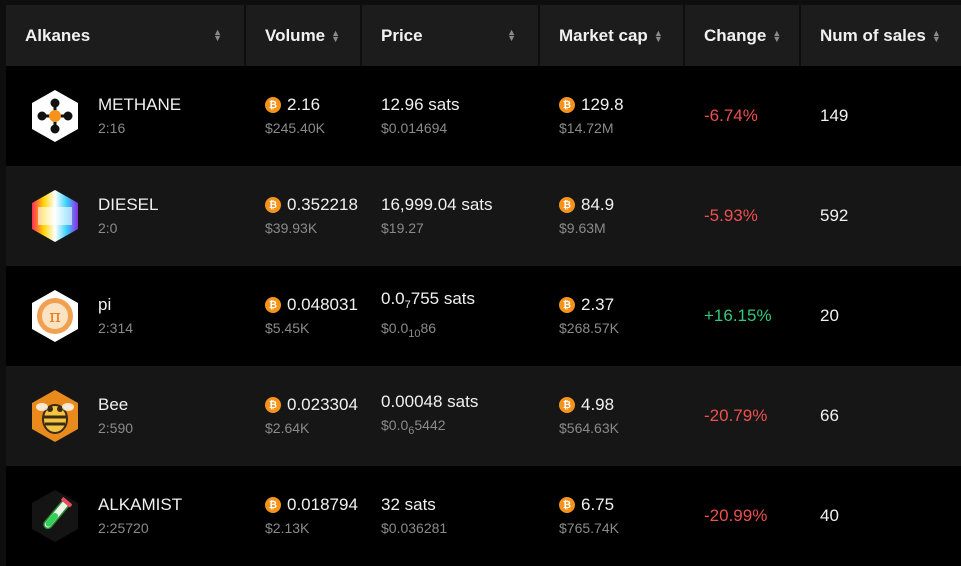 This screenshot has width=961, height=566. What do you see at coordinates (598, 204) in the screenshot?
I see `mcap-btc: 84.9` at bounding box center [598, 204].